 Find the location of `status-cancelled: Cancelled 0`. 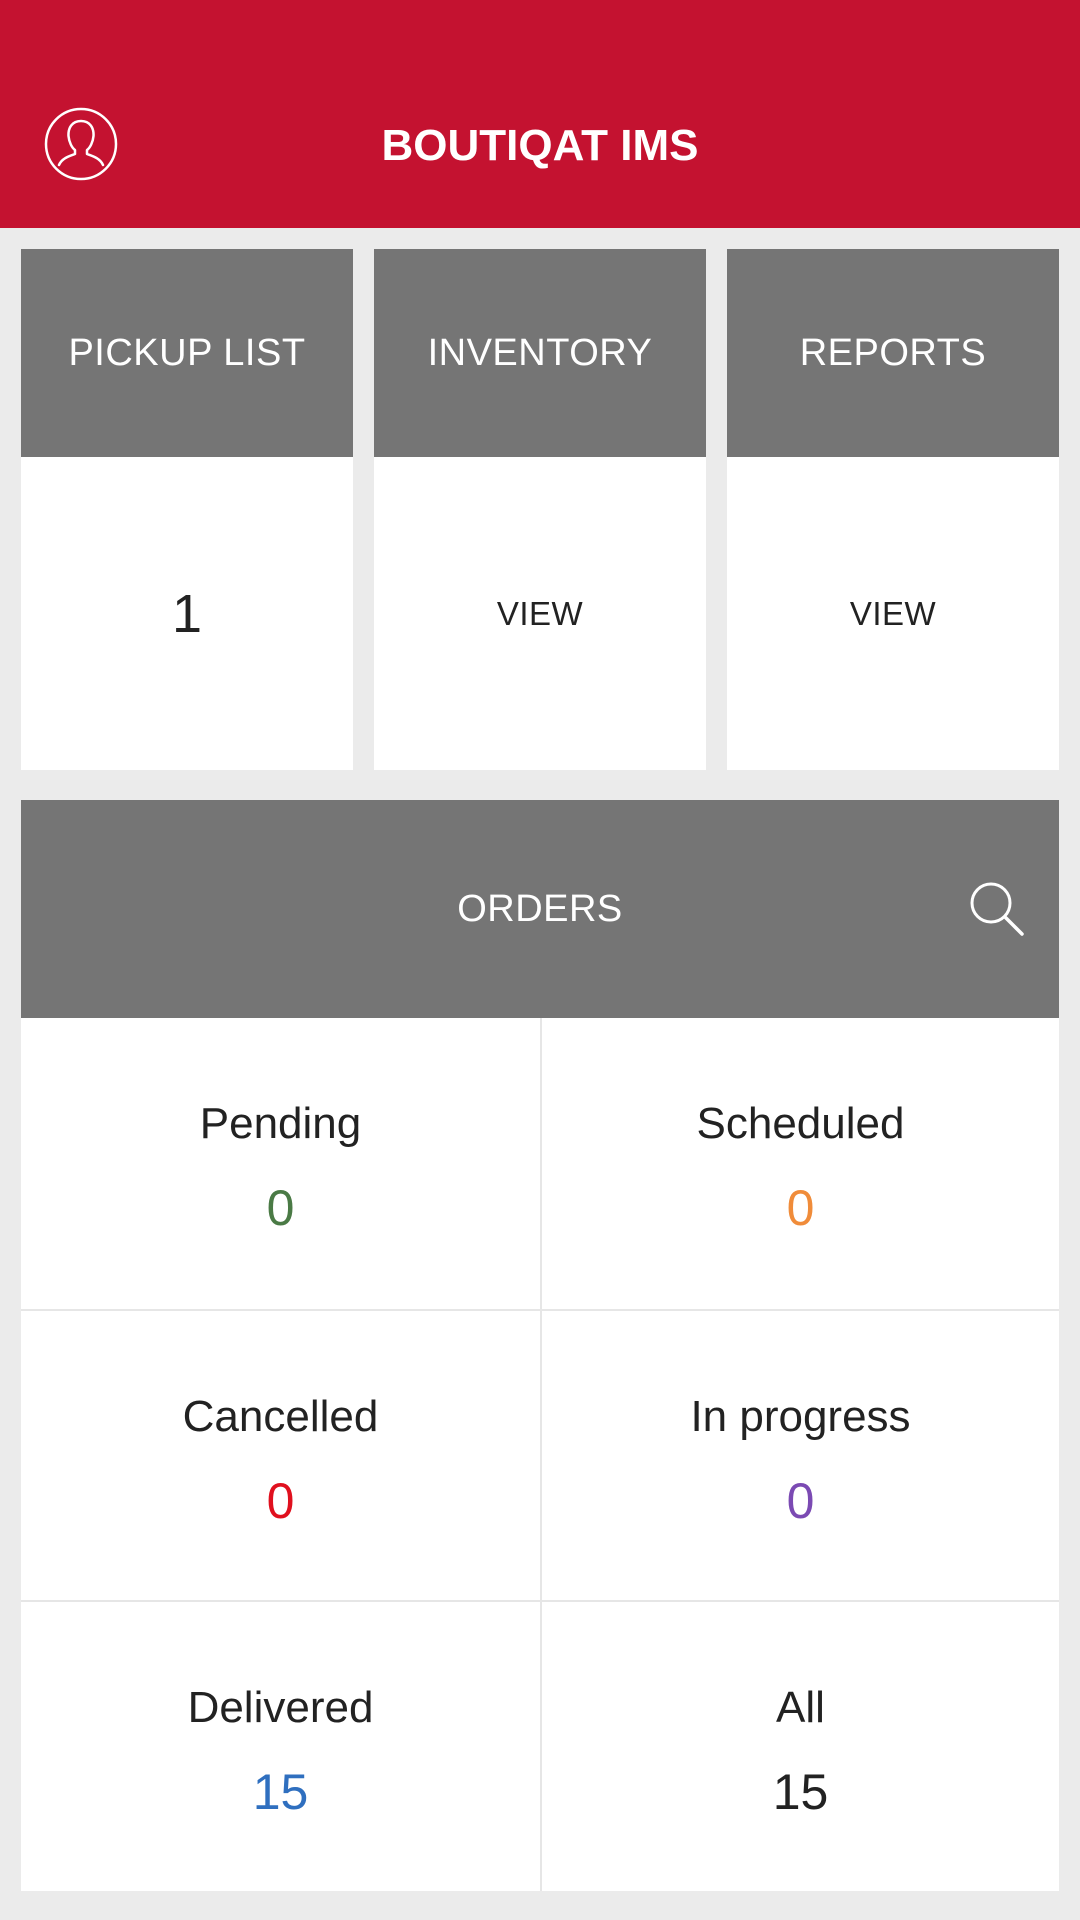

status-cancelled: Cancelled 0 is located at coordinates (280, 1454).